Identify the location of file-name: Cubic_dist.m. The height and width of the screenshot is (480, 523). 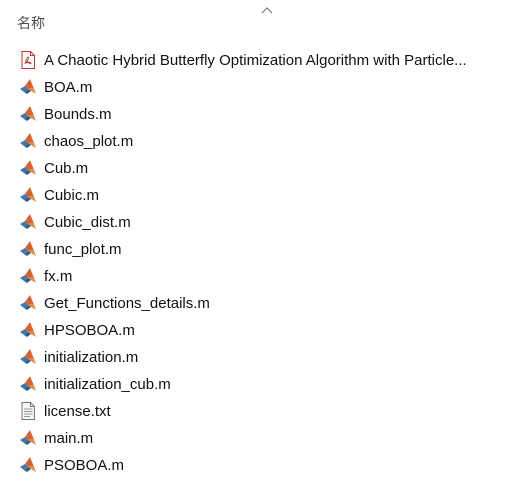
(87, 222).